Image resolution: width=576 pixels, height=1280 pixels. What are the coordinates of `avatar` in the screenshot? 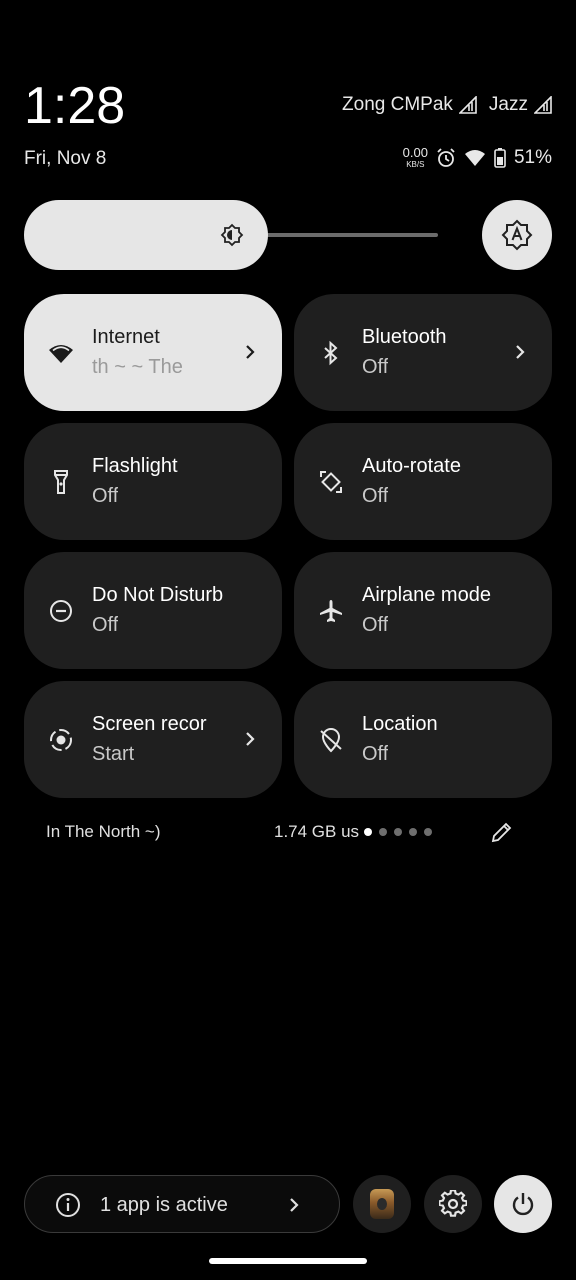 It's located at (382, 1204).